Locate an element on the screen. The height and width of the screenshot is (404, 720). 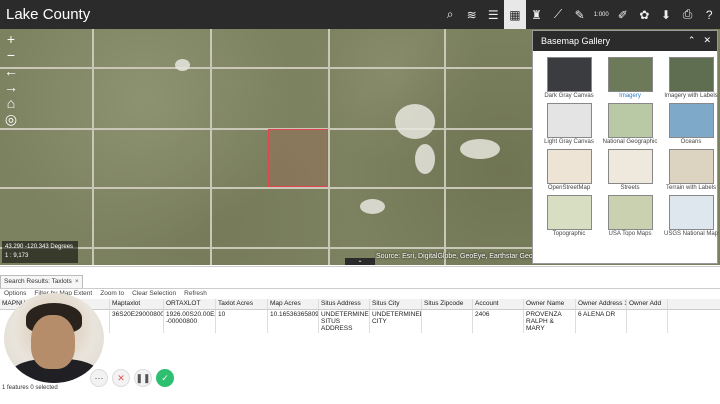
table-cell: 10.16536365809785 is located at coordinates (293, 321).